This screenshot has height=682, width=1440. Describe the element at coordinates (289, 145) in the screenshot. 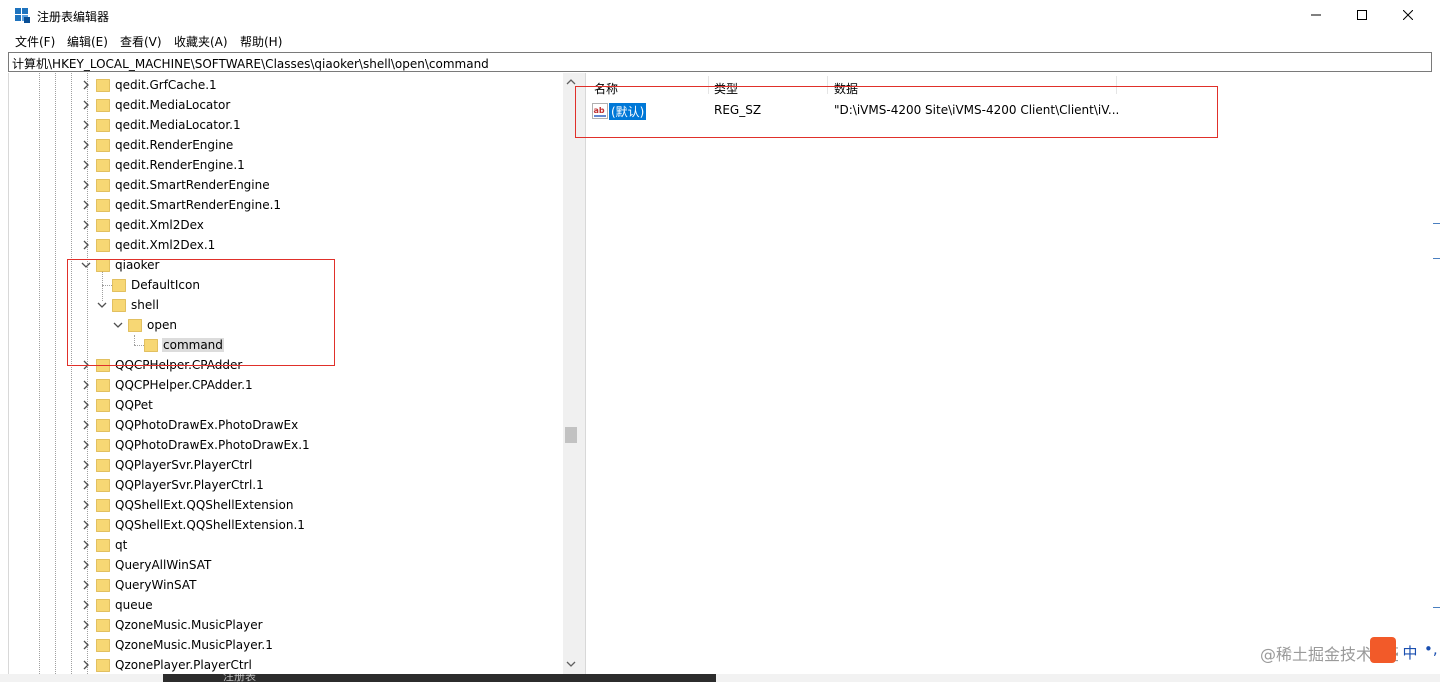

I see `tree-item: qedit.RenderEngine` at that location.